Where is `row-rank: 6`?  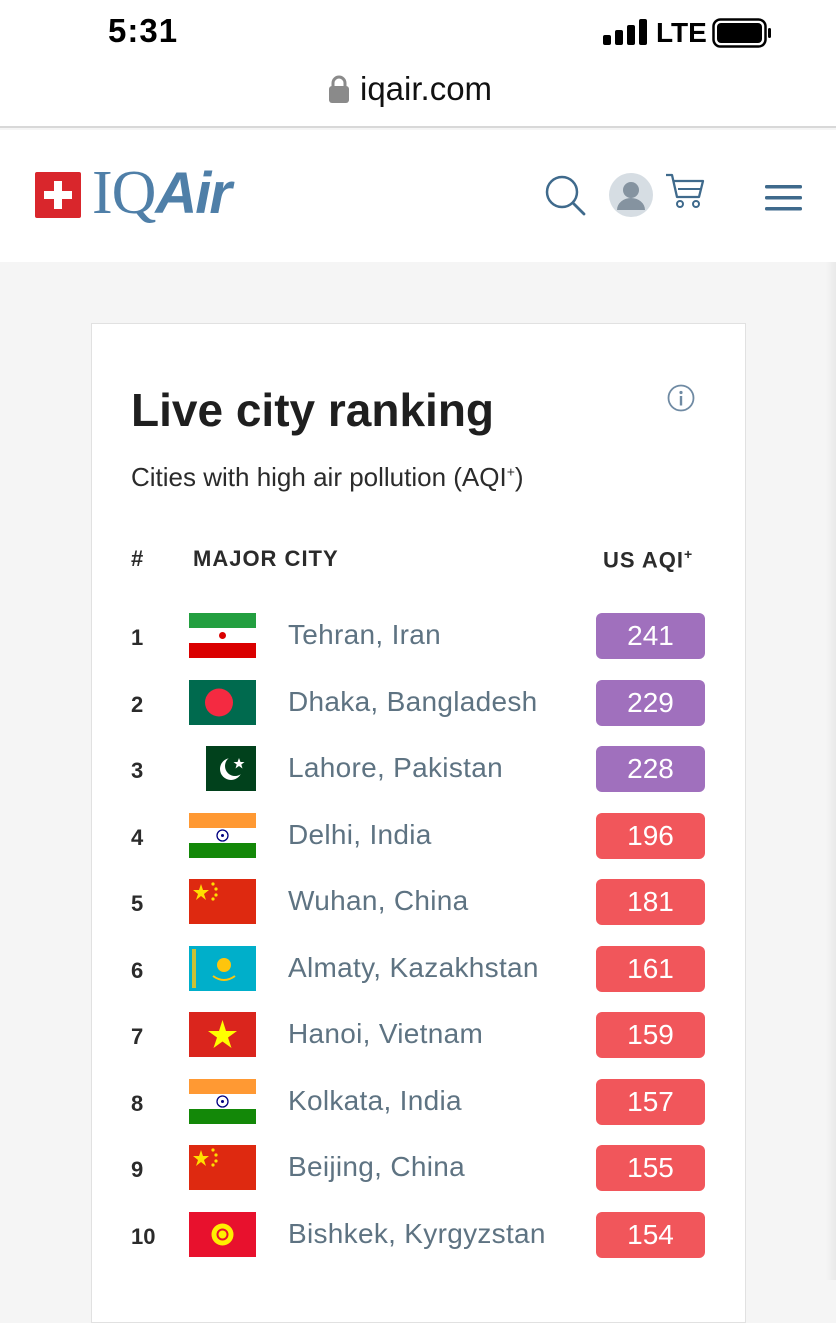
row-rank: 6 is located at coordinates (137, 970).